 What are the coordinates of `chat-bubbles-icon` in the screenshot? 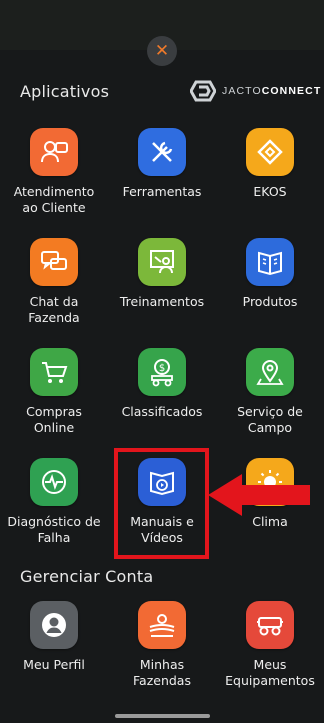 It's located at (54, 152).